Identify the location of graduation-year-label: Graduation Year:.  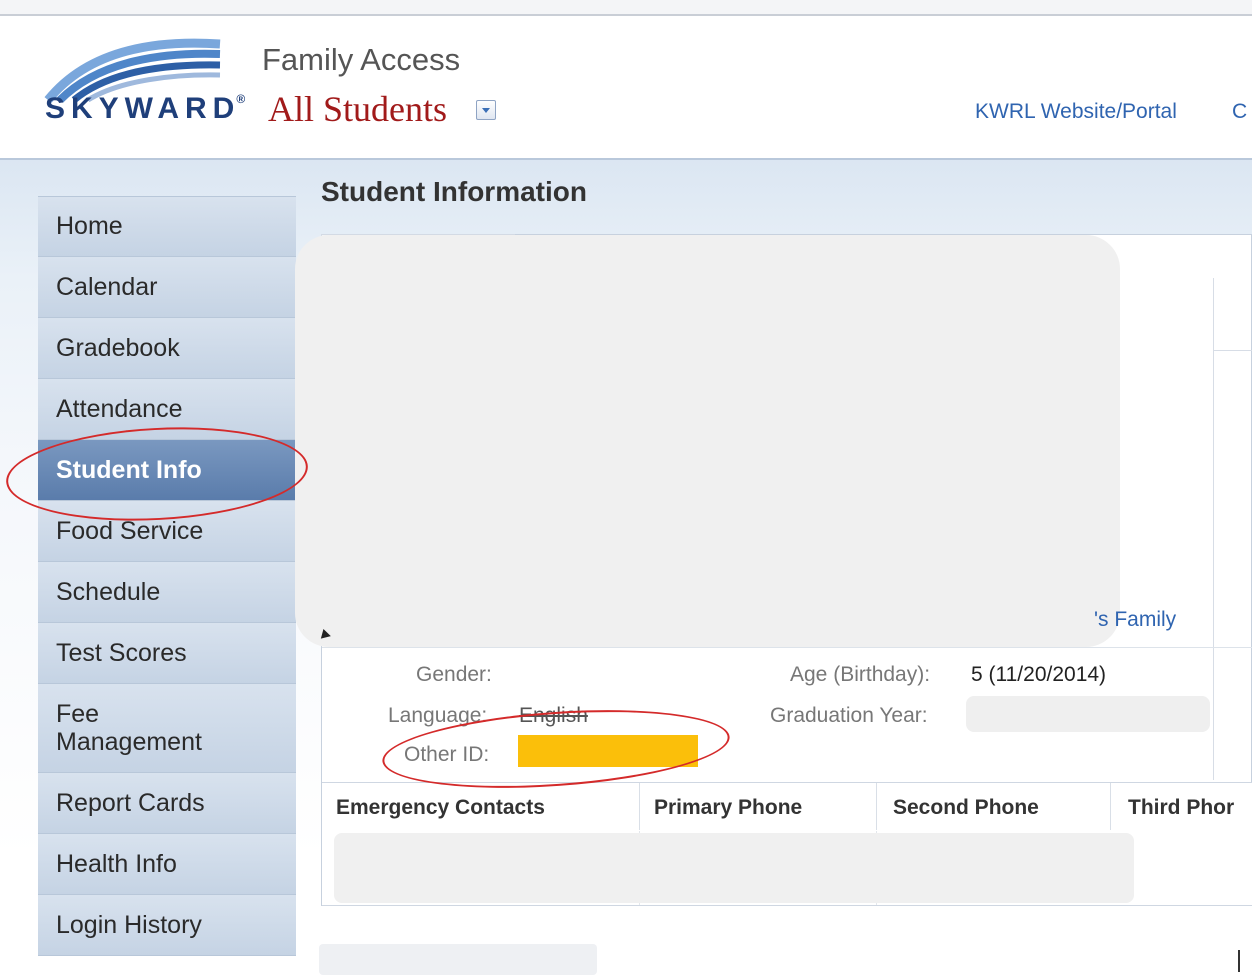
(849, 715).